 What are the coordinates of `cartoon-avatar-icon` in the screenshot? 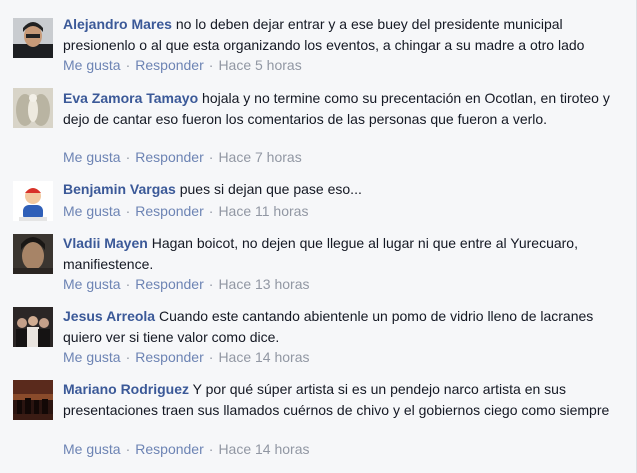 It's located at (33, 201).